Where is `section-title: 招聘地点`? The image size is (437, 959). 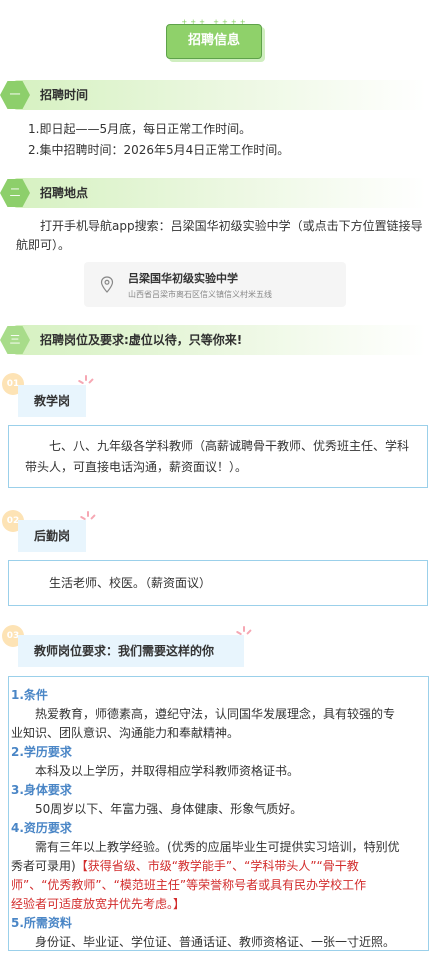
section-title: 招聘地点 is located at coordinates (64, 193).